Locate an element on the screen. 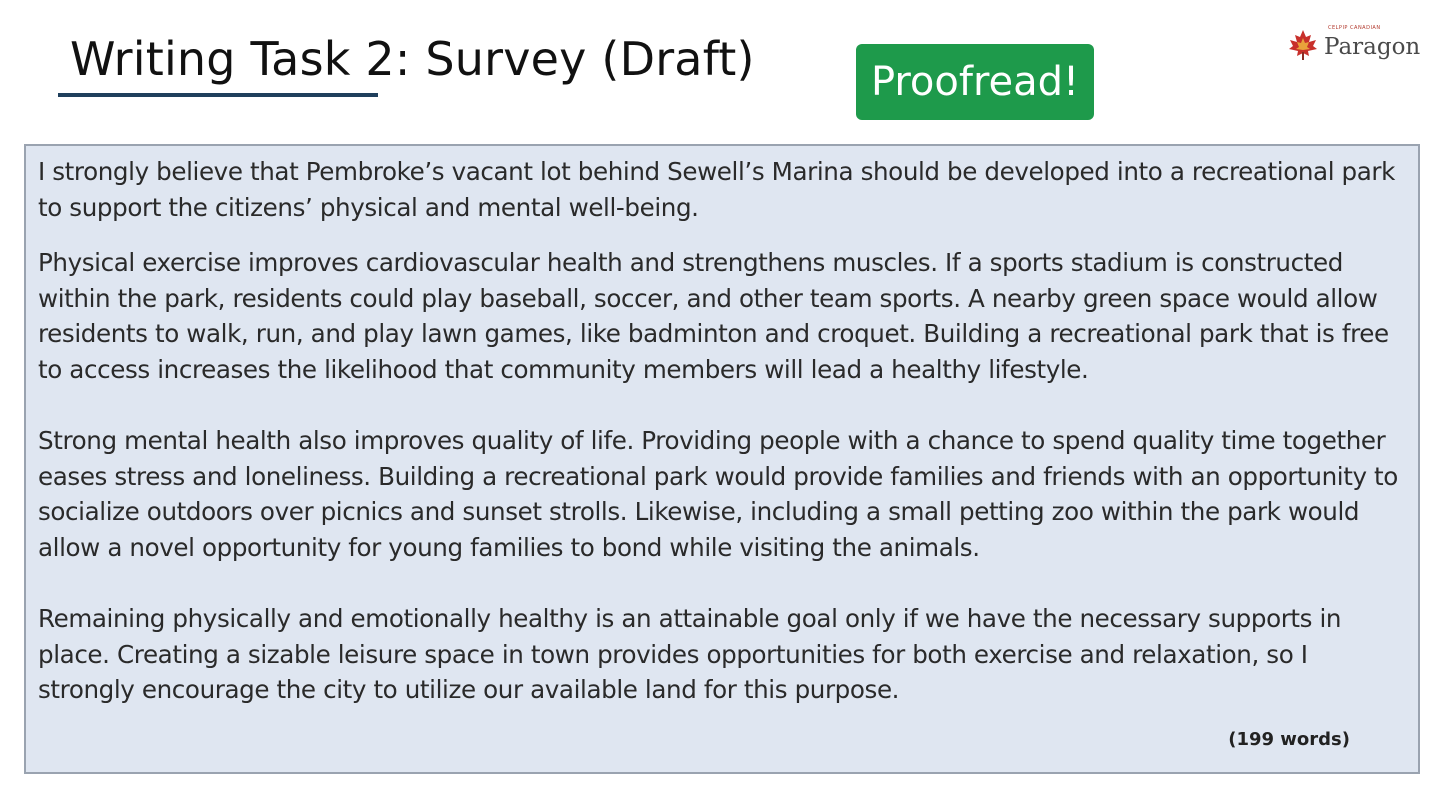  proofread-button: Proofread! is located at coordinates (975, 82).